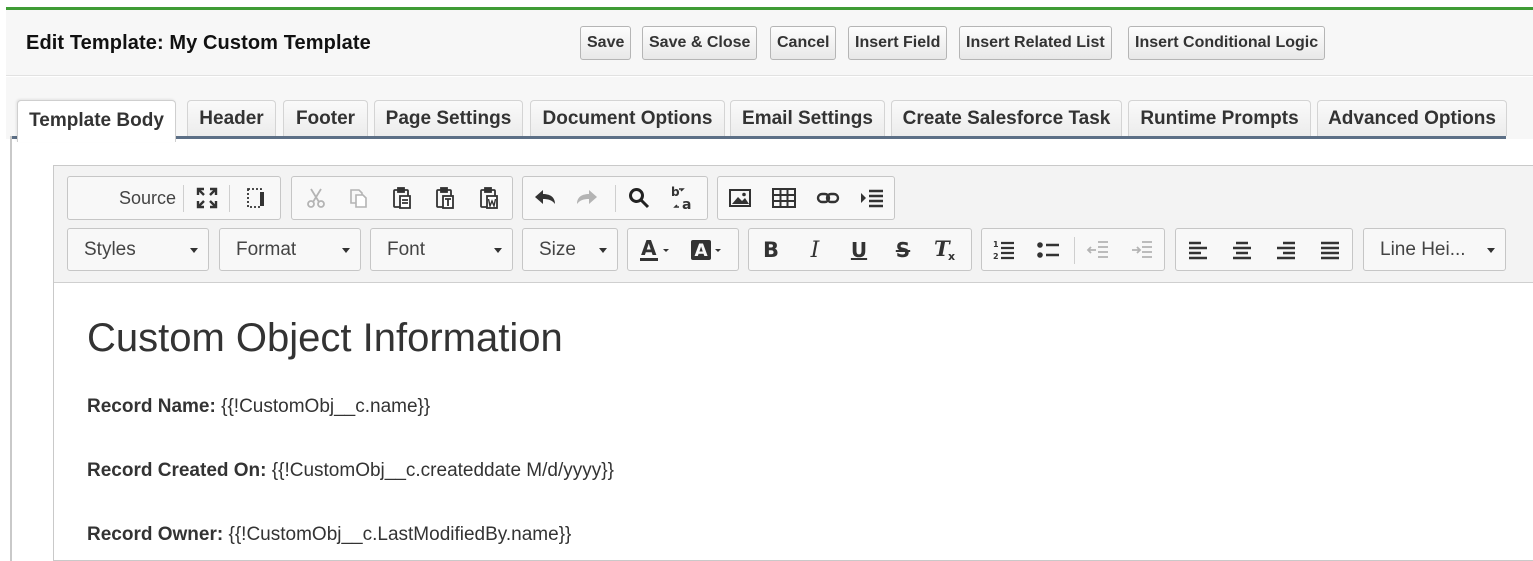  Describe the element at coordinates (784, 198) in the screenshot. I see `table-icon` at that location.